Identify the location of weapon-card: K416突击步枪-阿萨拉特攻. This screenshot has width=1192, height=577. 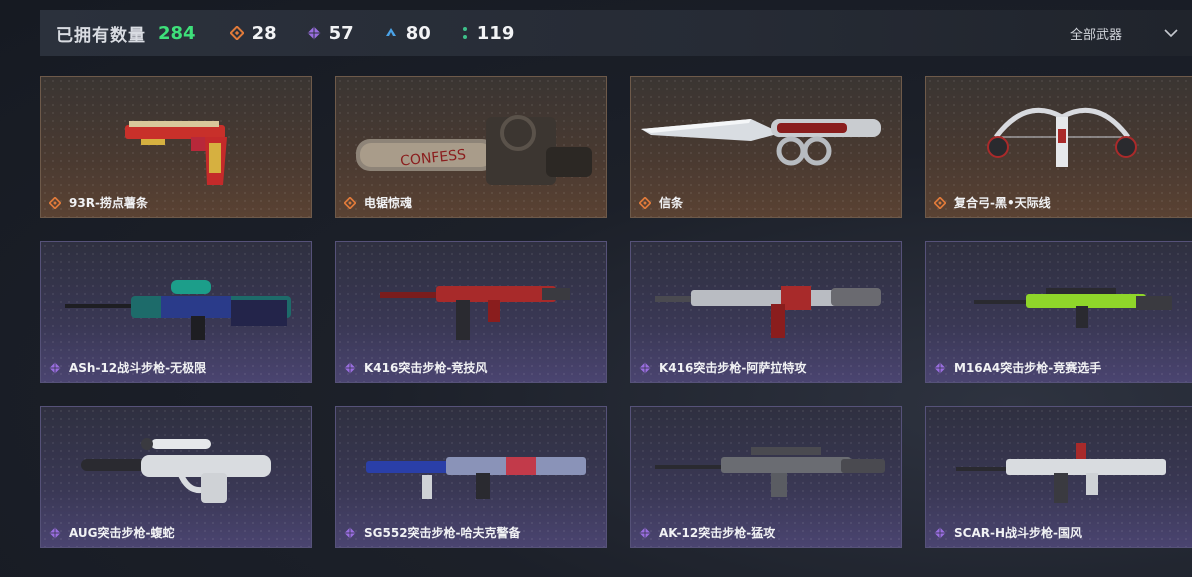
(766, 312).